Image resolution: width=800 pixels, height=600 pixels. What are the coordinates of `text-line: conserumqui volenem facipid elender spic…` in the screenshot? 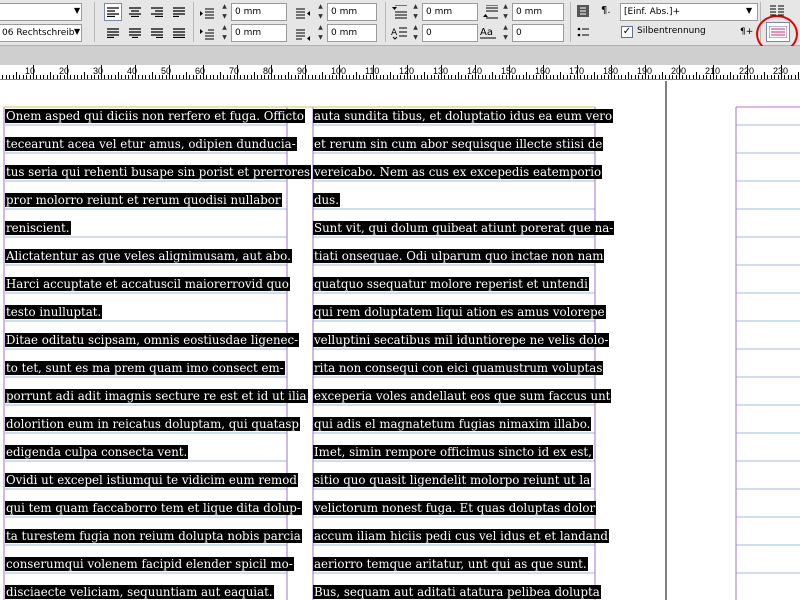 It's located at (149, 564).